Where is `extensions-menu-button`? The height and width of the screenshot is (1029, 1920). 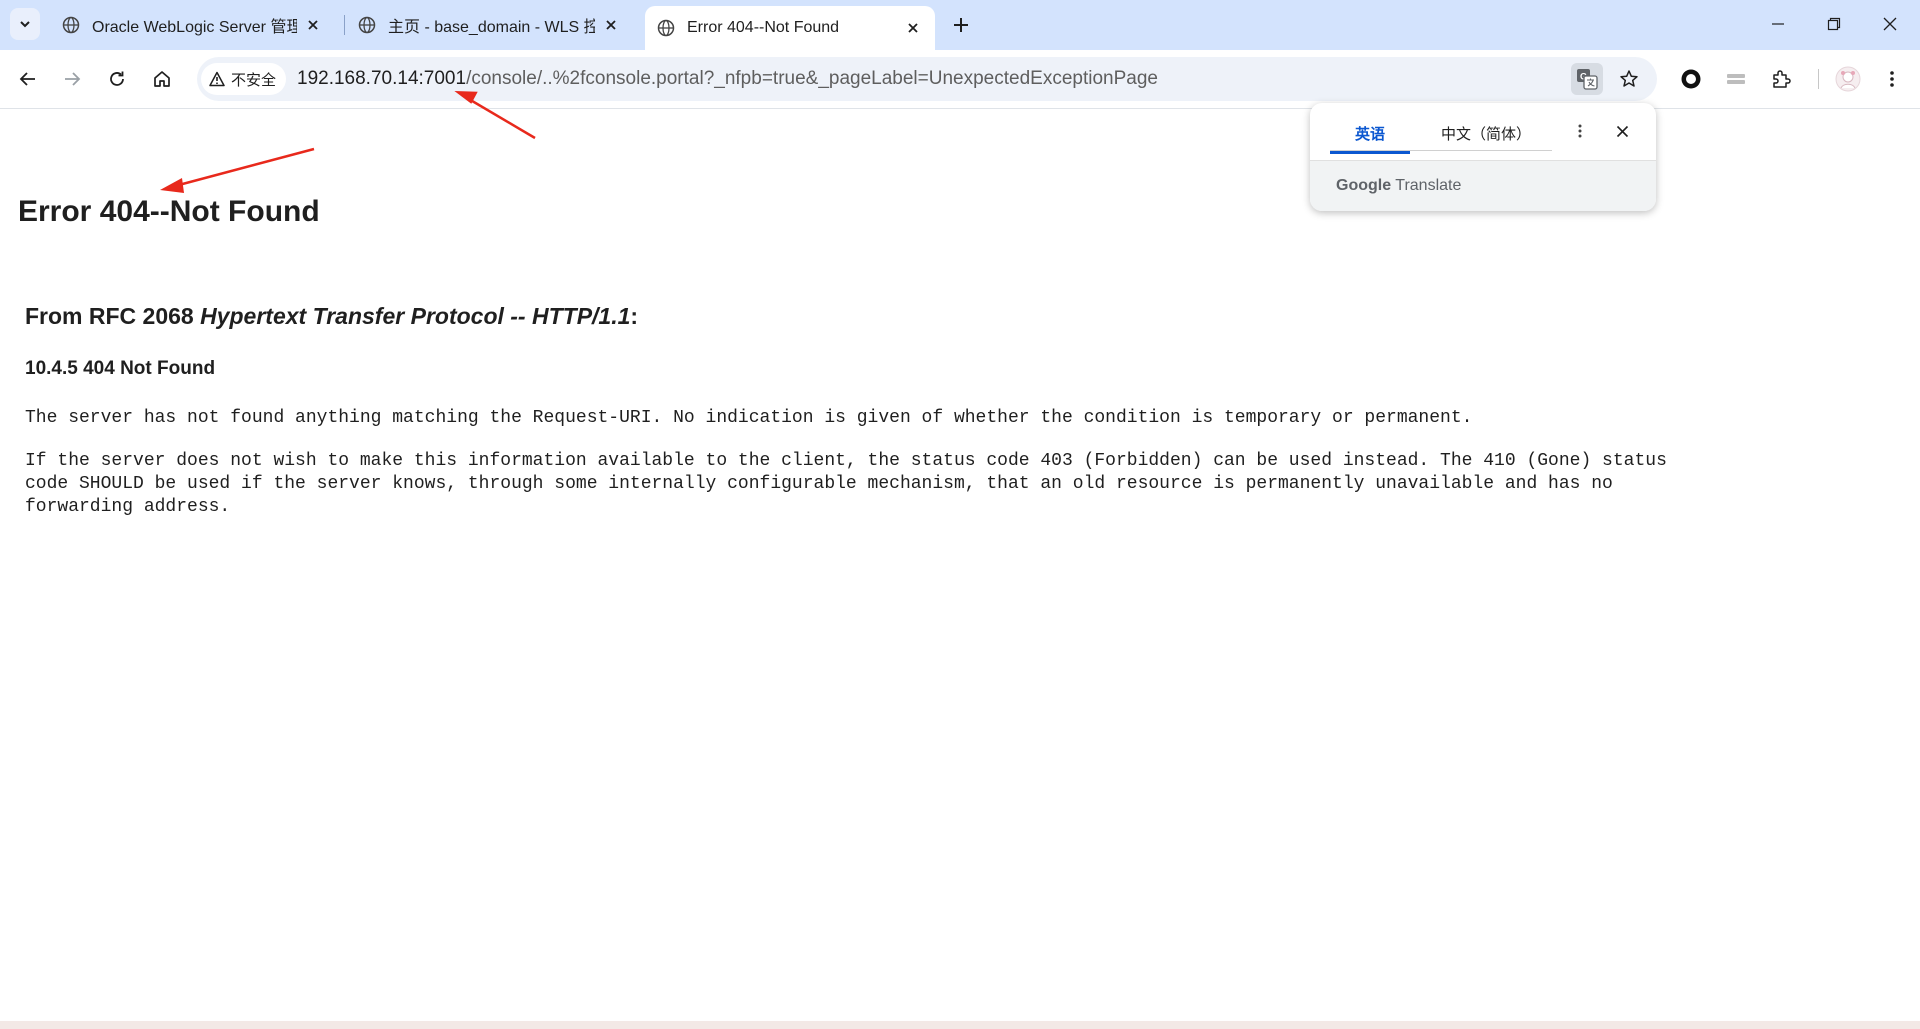 extensions-menu-button is located at coordinates (1781, 79).